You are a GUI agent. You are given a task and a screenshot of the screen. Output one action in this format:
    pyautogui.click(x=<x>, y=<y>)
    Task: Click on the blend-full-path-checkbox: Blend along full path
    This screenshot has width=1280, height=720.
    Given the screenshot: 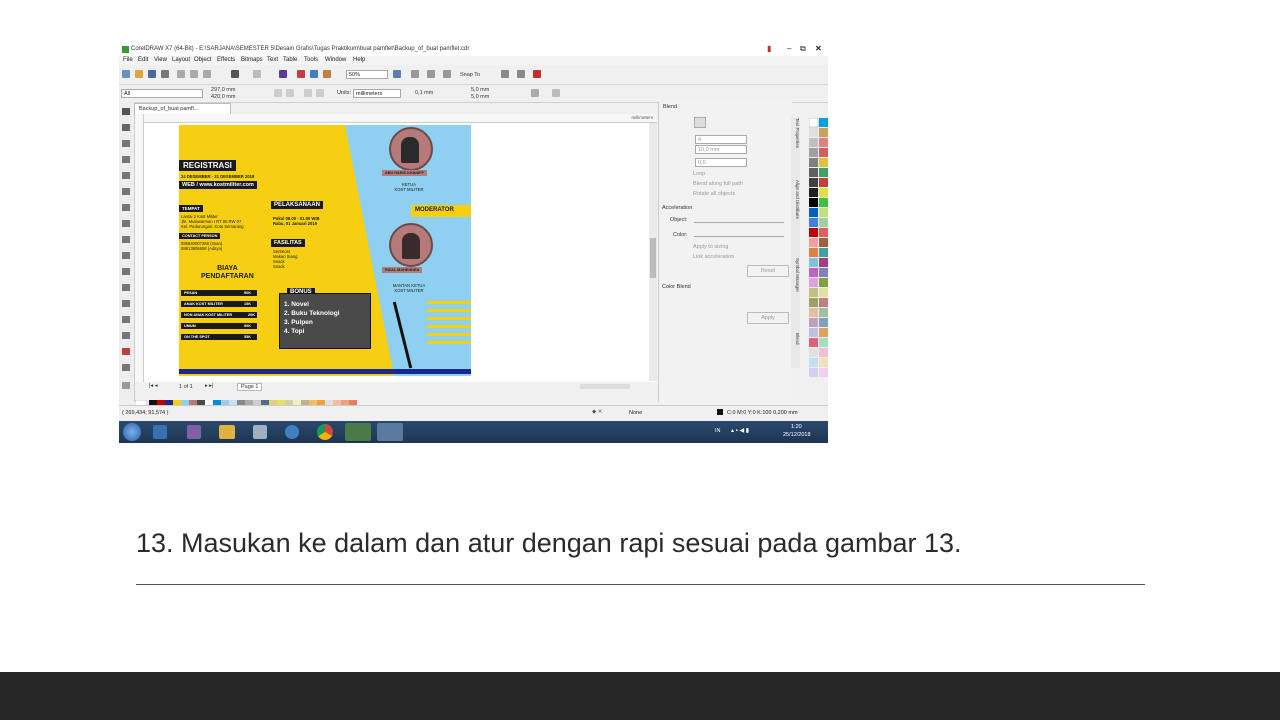 What is the action you would take?
    pyautogui.click(x=718, y=184)
    